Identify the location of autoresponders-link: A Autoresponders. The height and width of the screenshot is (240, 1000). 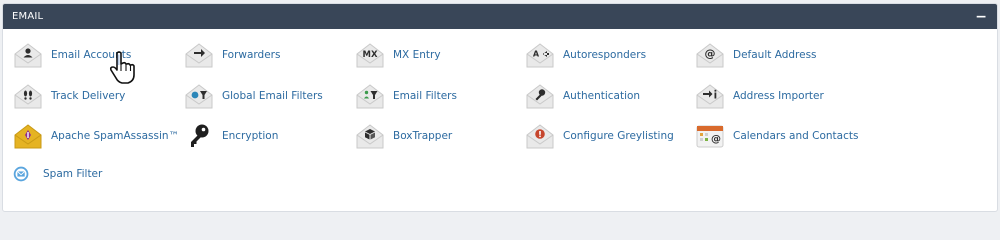
(585, 55).